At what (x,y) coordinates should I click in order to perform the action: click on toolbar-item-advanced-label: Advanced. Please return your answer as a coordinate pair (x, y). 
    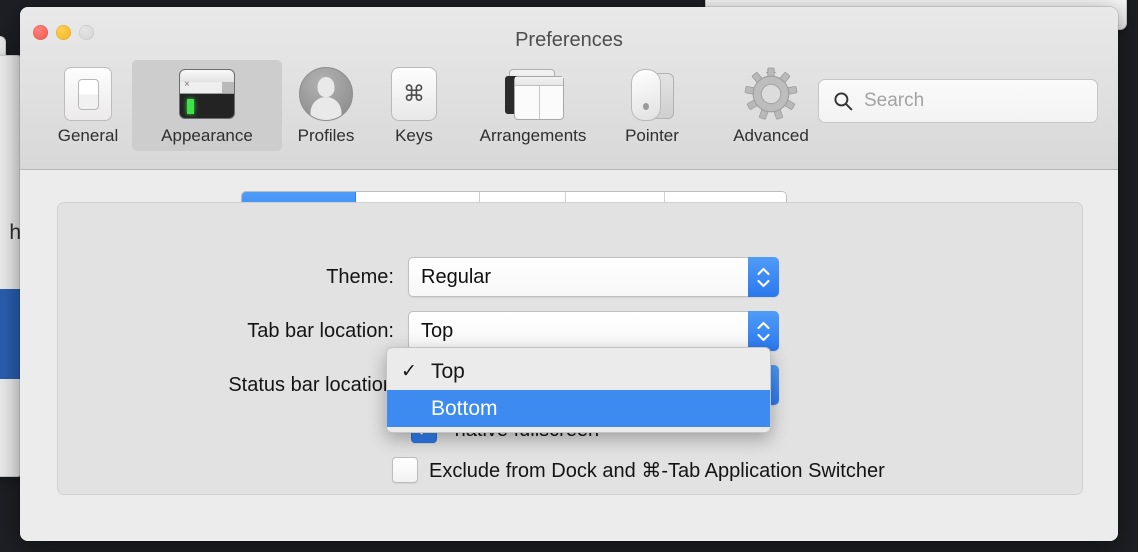
    Looking at the image, I should click on (771, 135).